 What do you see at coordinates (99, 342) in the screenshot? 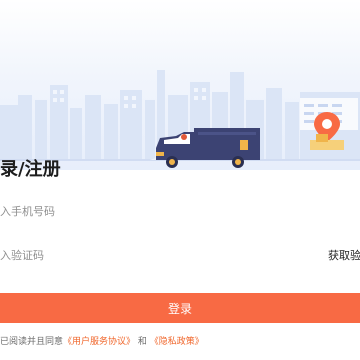
I see `user-agreement-link: 《用户服务协议》` at bounding box center [99, 342].